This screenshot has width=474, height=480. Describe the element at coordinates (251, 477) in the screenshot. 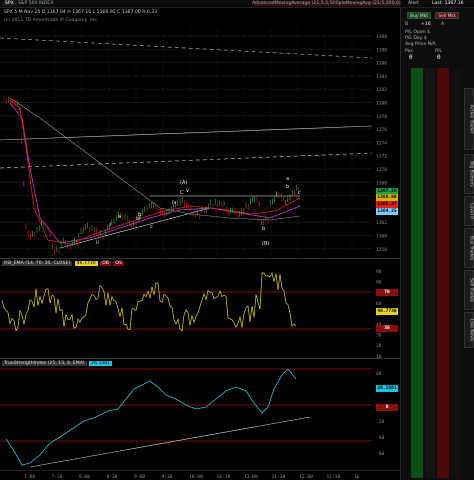

I see `time-label: 11:00` at that location.